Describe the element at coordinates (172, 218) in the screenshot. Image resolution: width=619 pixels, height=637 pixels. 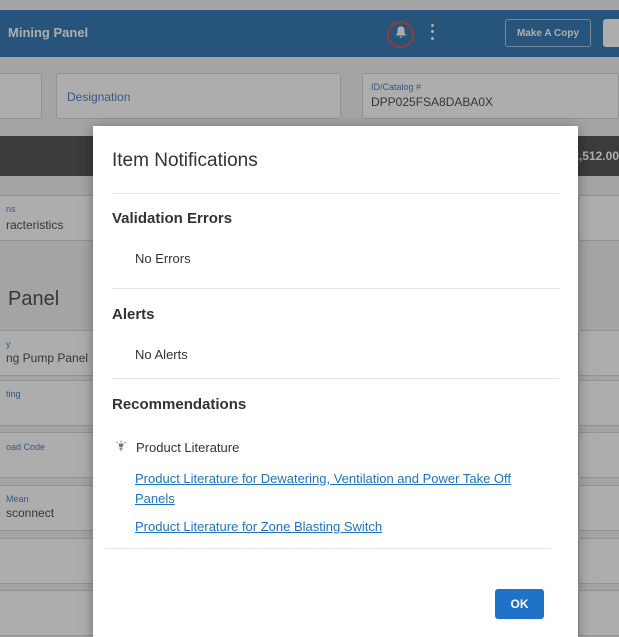
I see `validation-errors-heading: Validation Errors` at that location.